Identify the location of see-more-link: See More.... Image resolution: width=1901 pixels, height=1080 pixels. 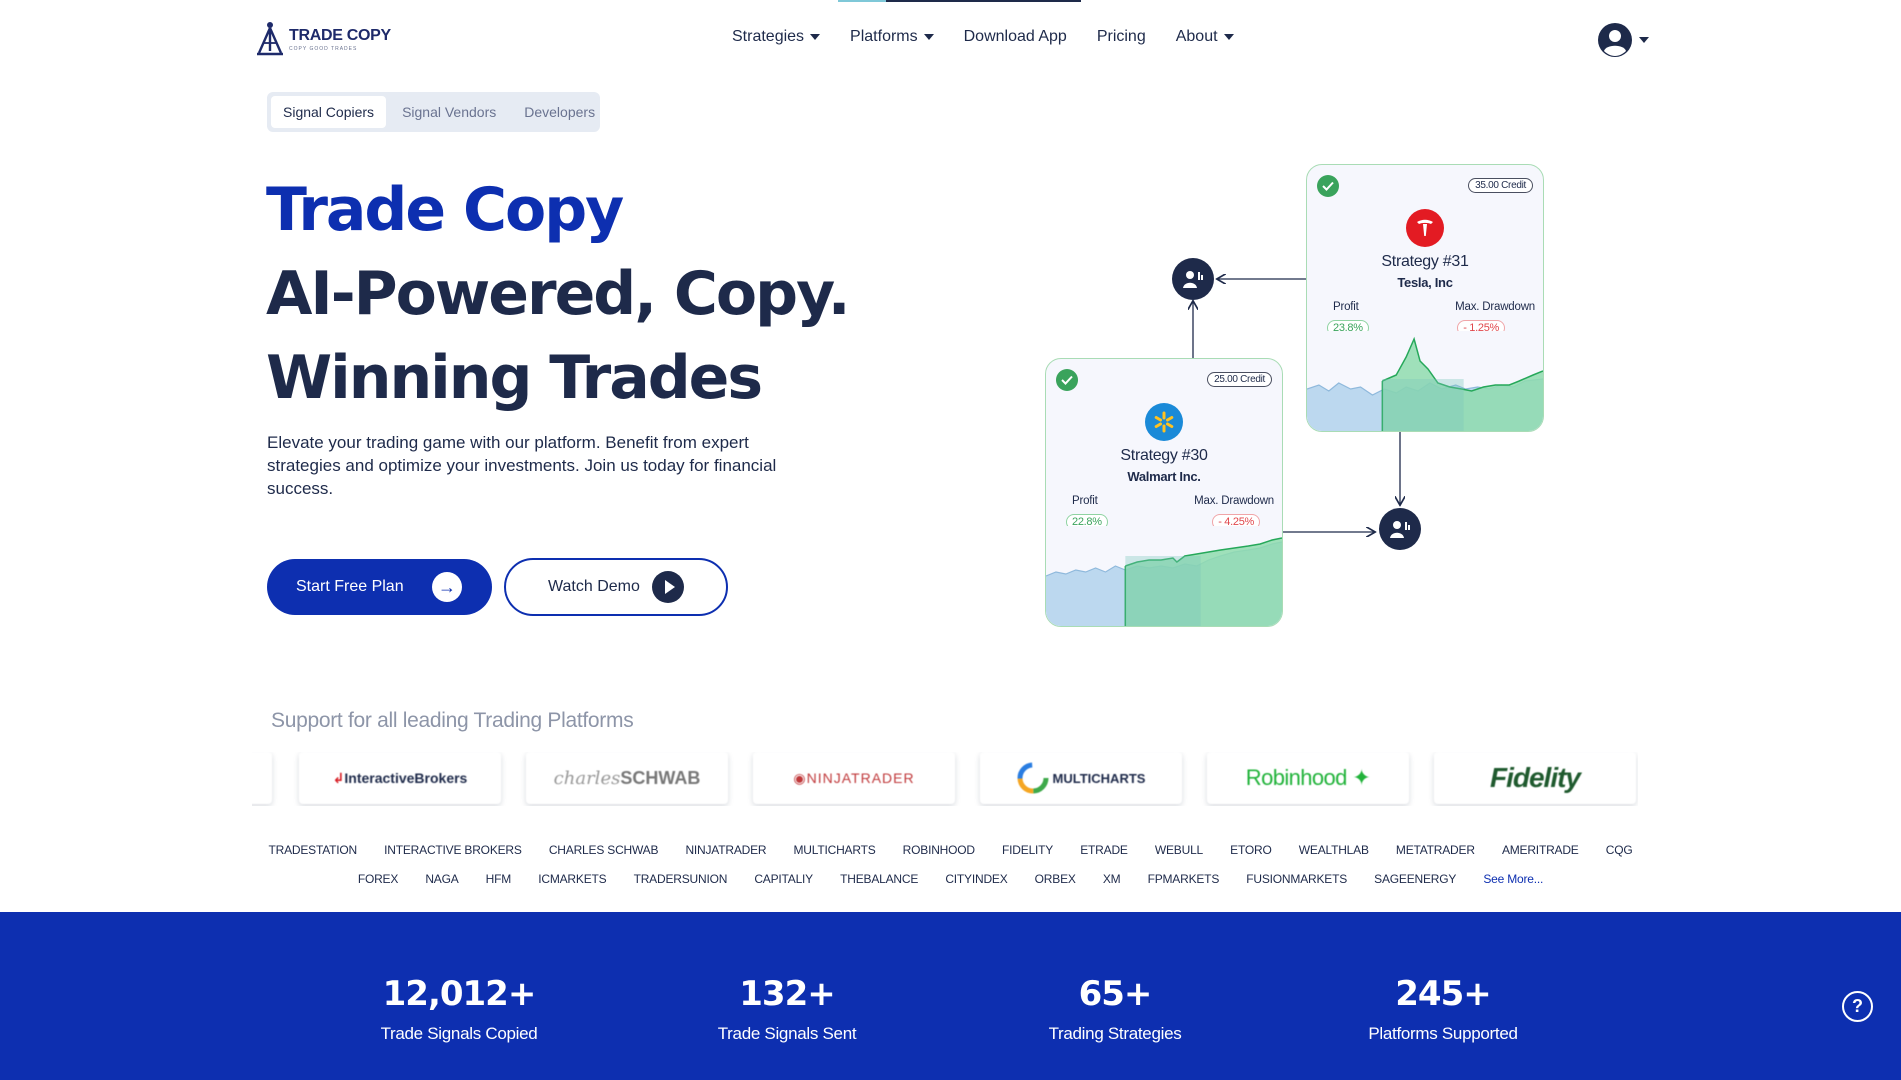
(1513, 879).